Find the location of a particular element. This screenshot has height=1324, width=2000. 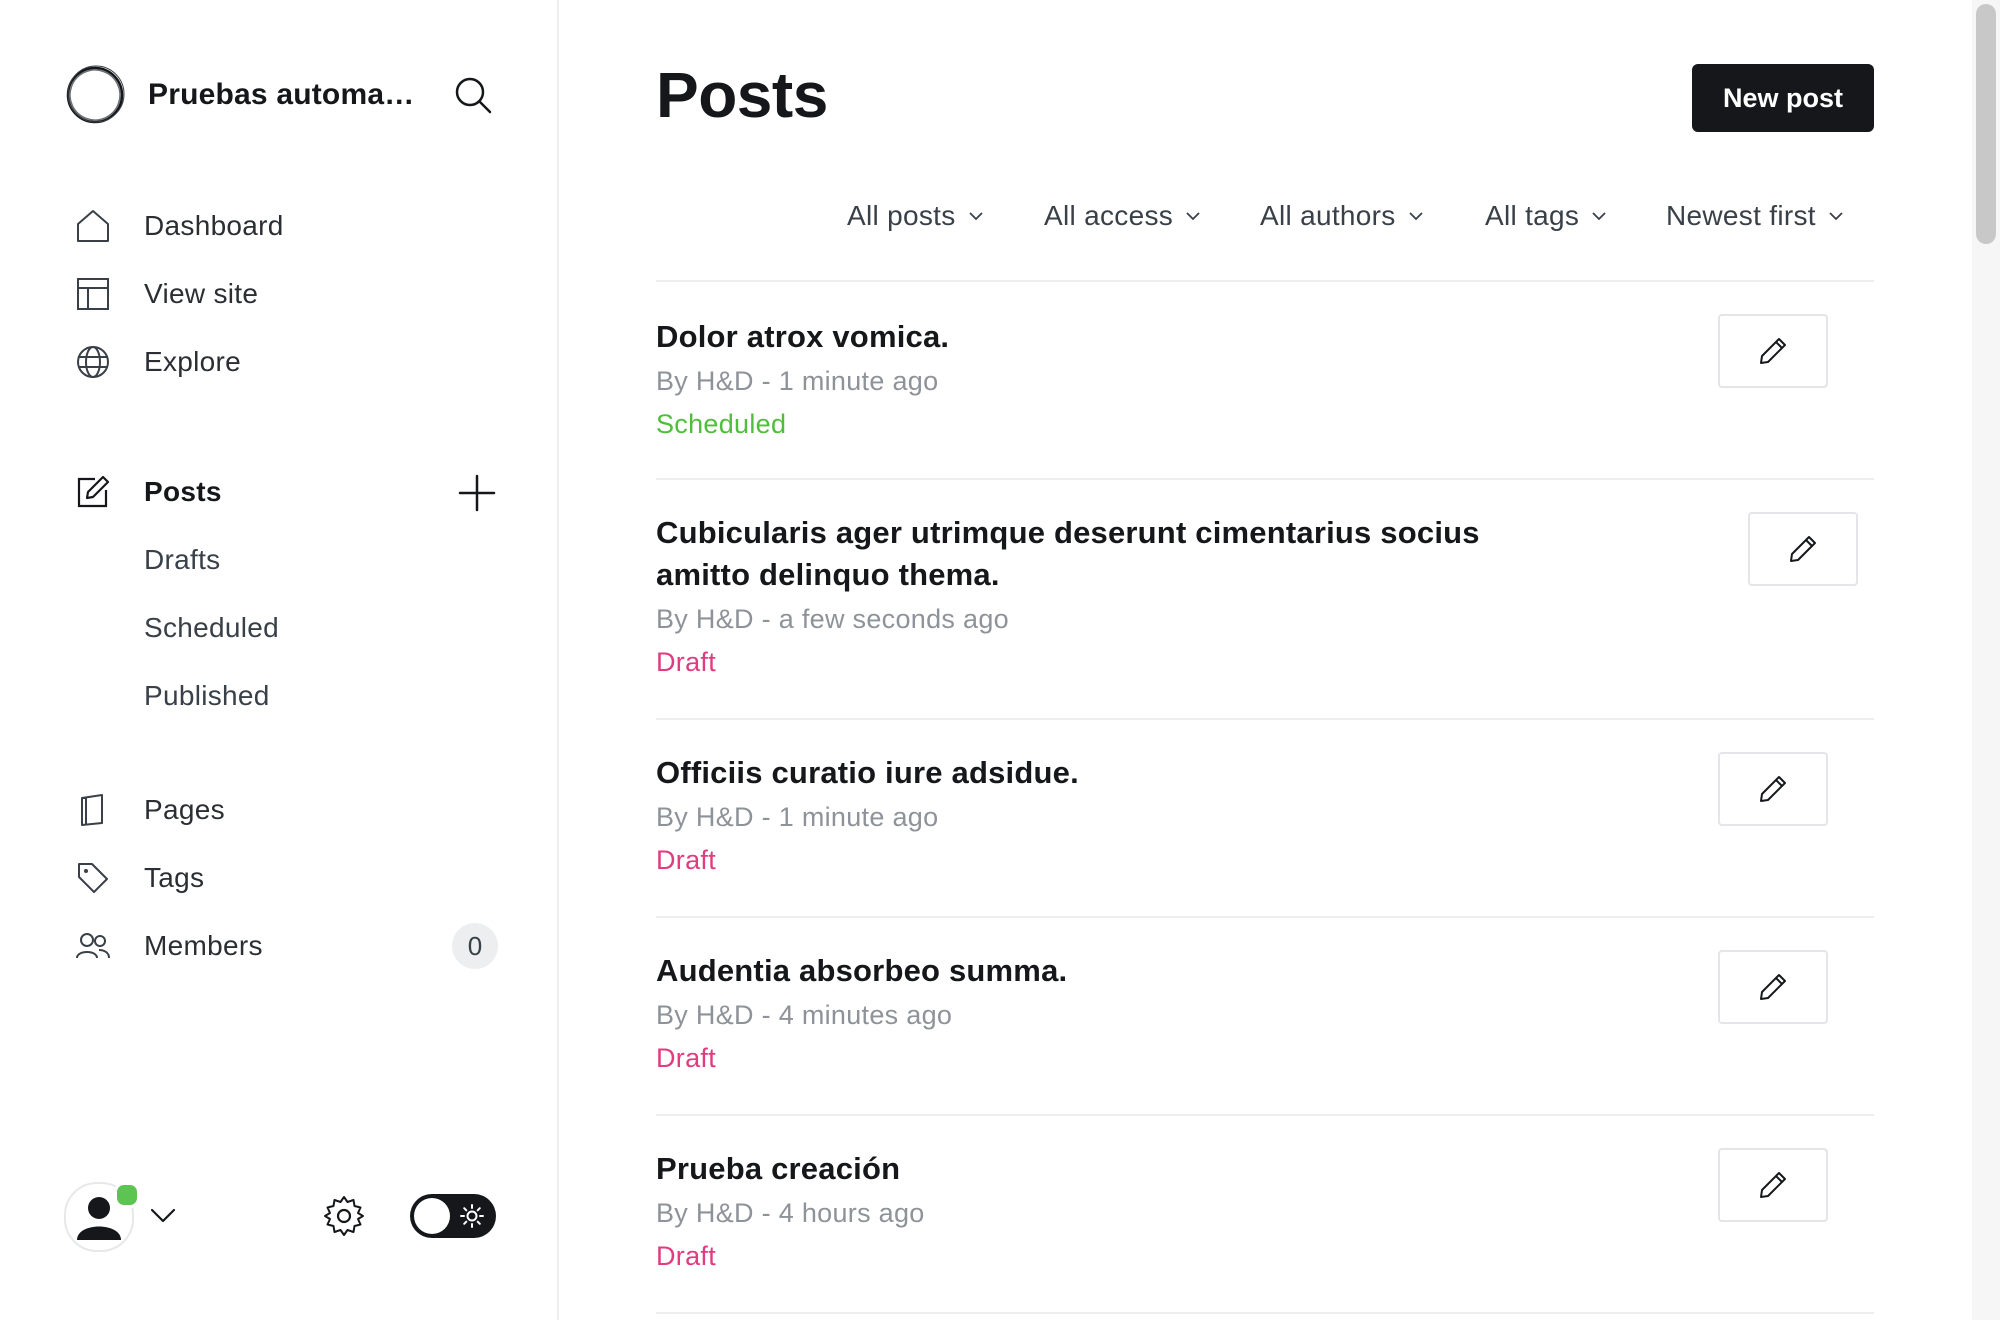

nav-subitem-scheduled: Scheduled is located at coordinates (211, 628).